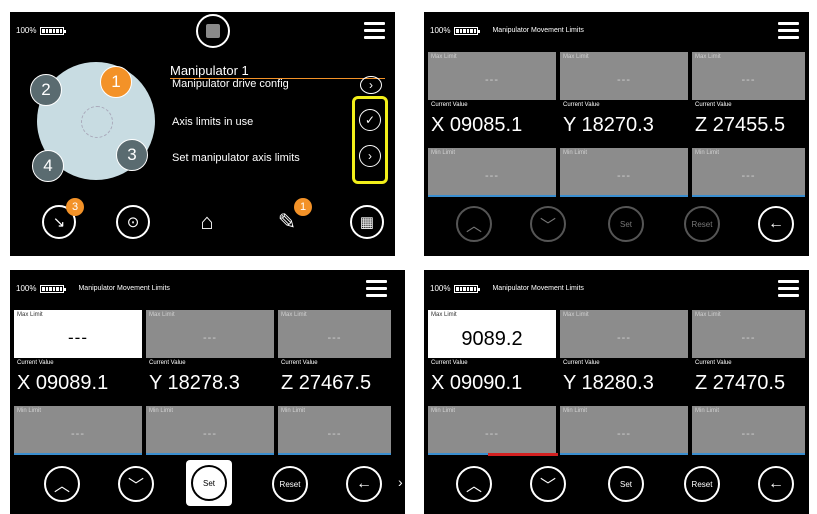 This screenshot has height=514, width=817. I want to click on gauge-badge: 3, so click(75, 207).